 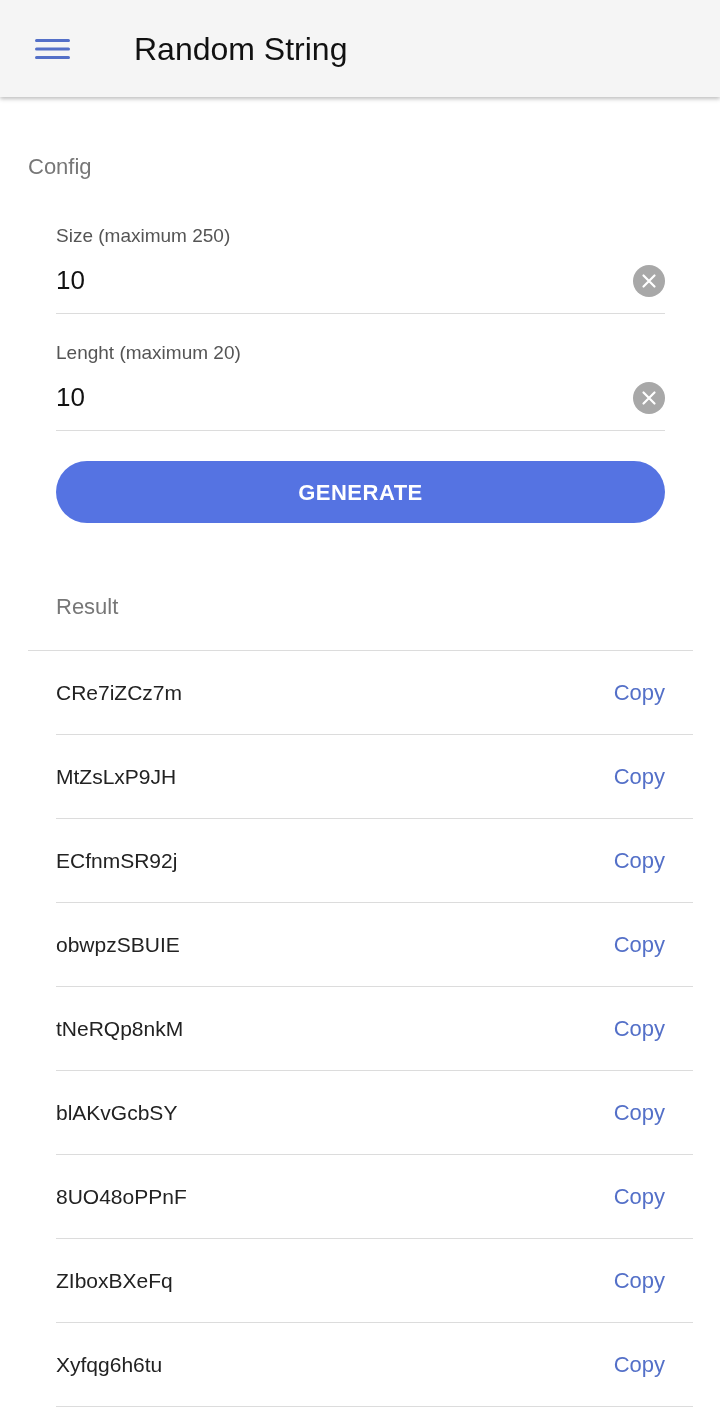 What do you see at coordinates (60, 167) in the screenshot?
I see `section-heading: Config` at bounding box center [60, 167].